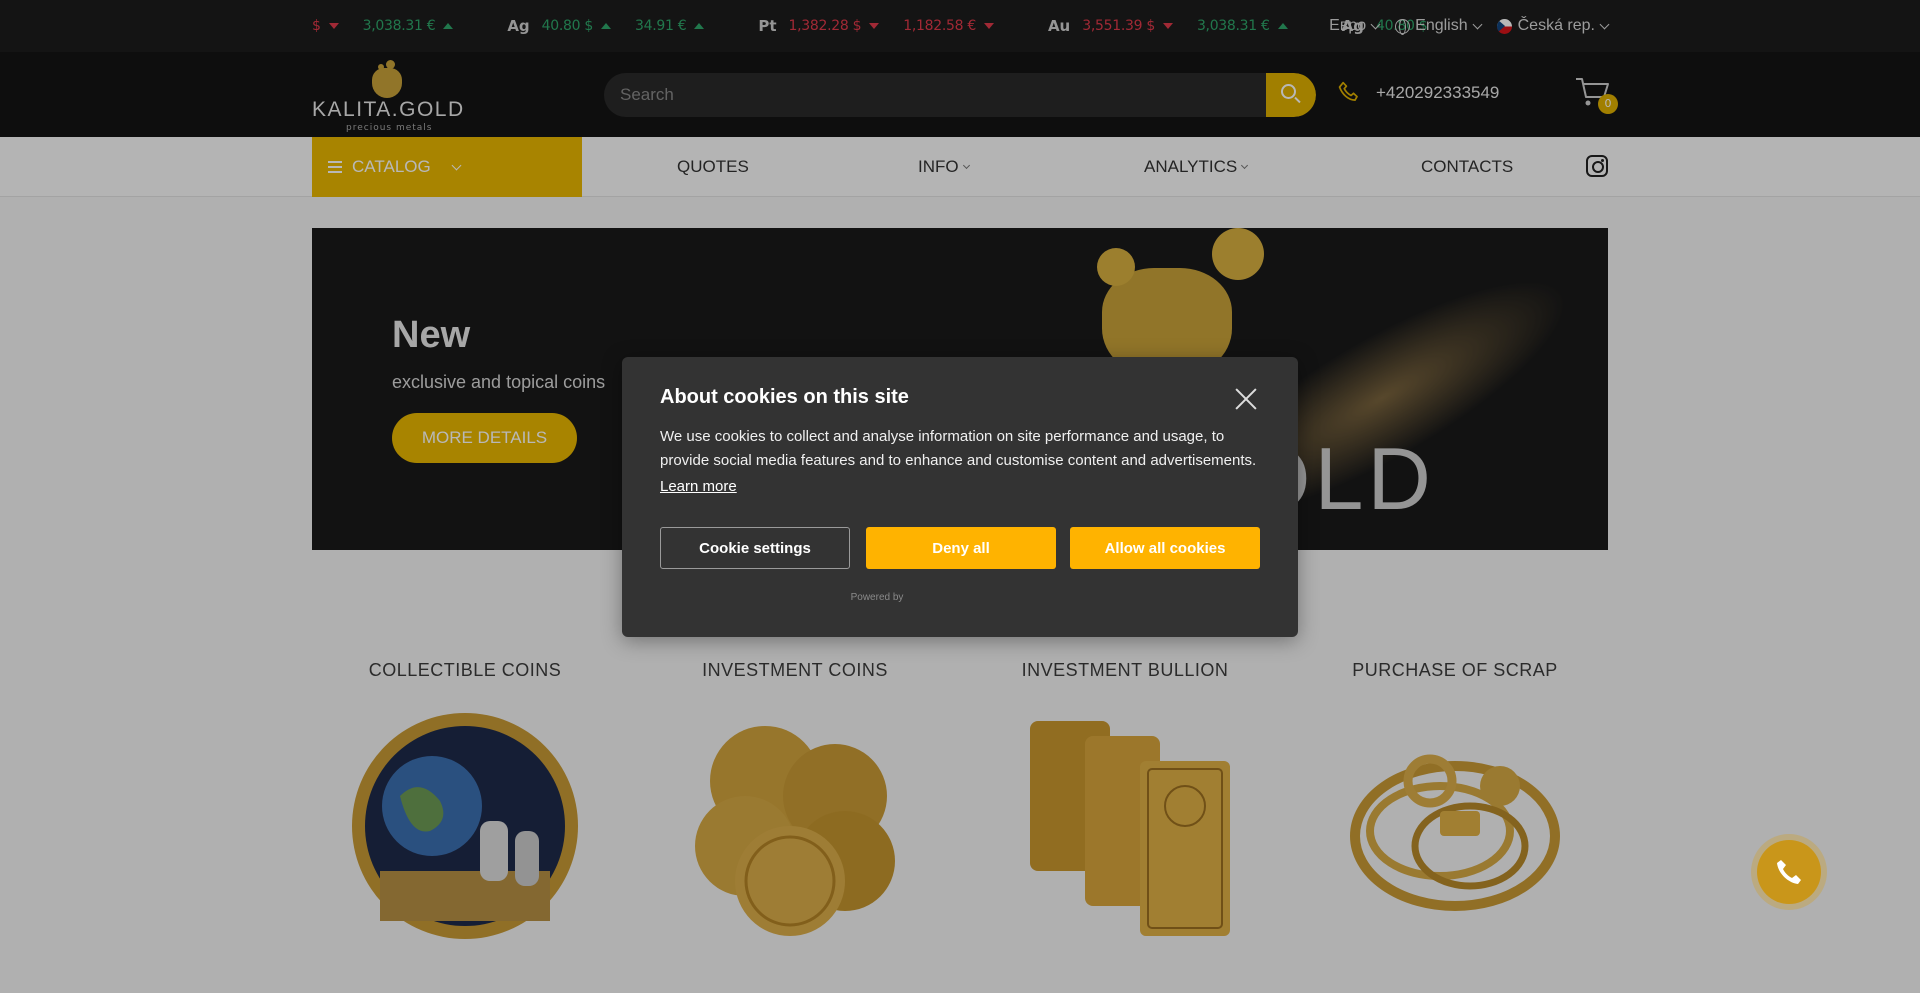  What do you see at coordinates (784, 397) in the screenshot?
I see `cookie-title: About cookies on this site` at bounding box center [784, 397].